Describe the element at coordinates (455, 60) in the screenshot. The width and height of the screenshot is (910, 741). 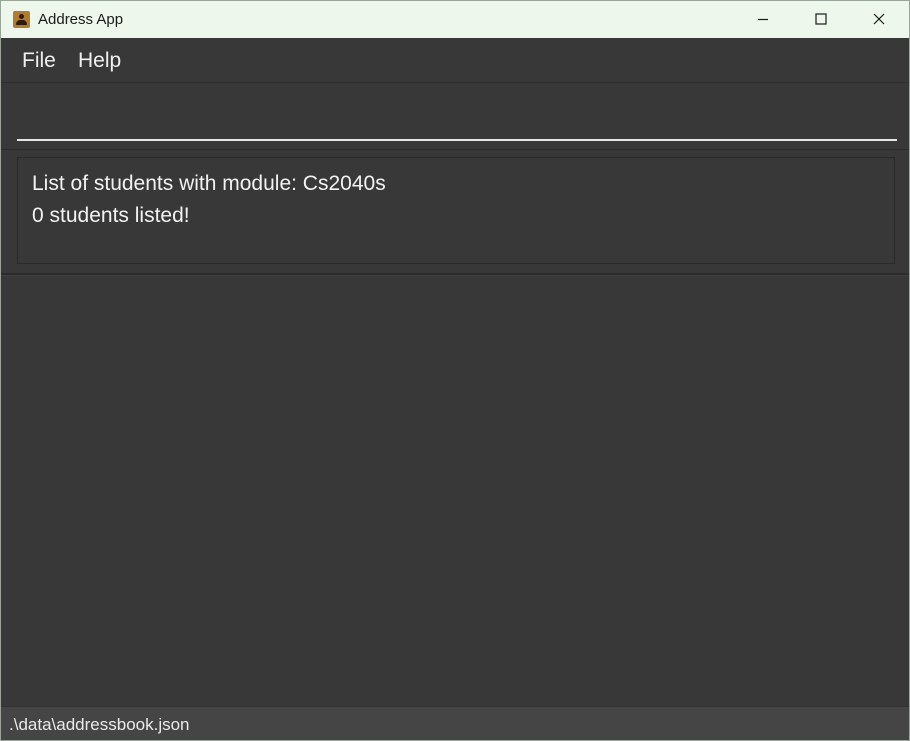
I see `menu-bar: File Help` at that location.